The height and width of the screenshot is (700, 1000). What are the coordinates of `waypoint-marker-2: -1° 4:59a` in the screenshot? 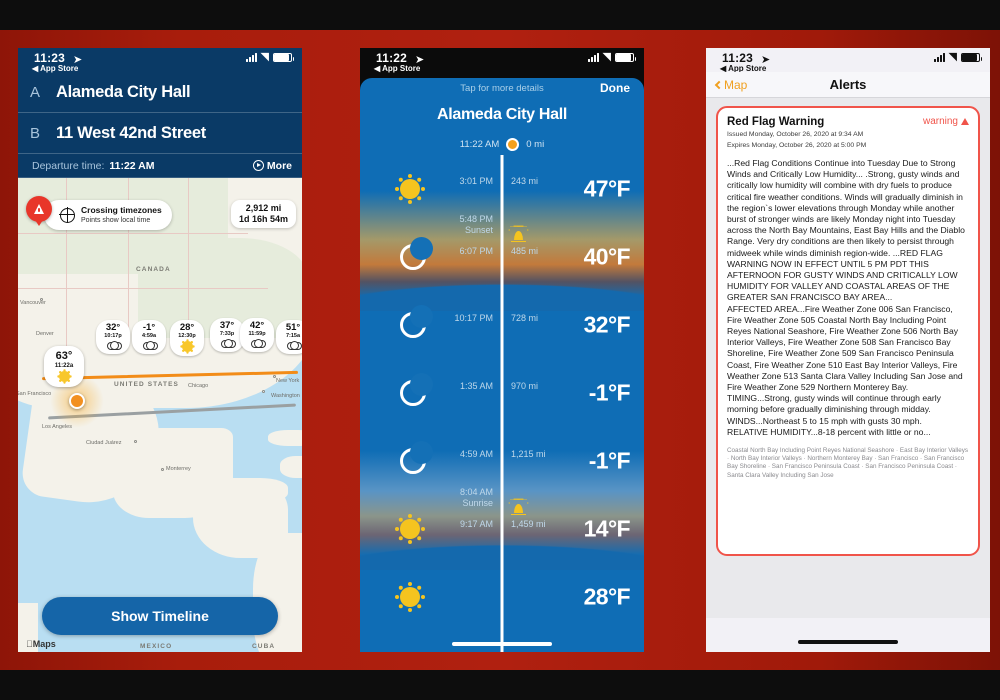 It's located at (149, 337).